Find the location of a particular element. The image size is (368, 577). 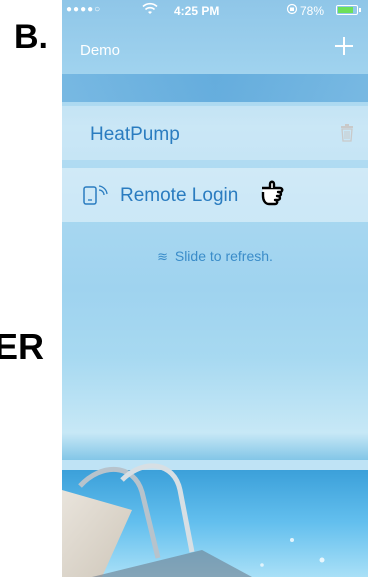

remote-device-icon is located at coordinates (95, 195).